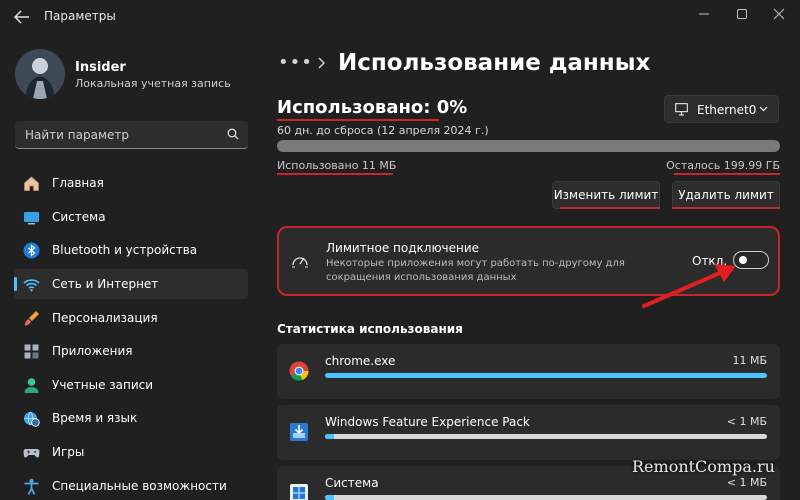  What do you see at coordinates (322, 63) in the screenshot?
I see `chevron-right-icon` at bounding box center [322, 63].